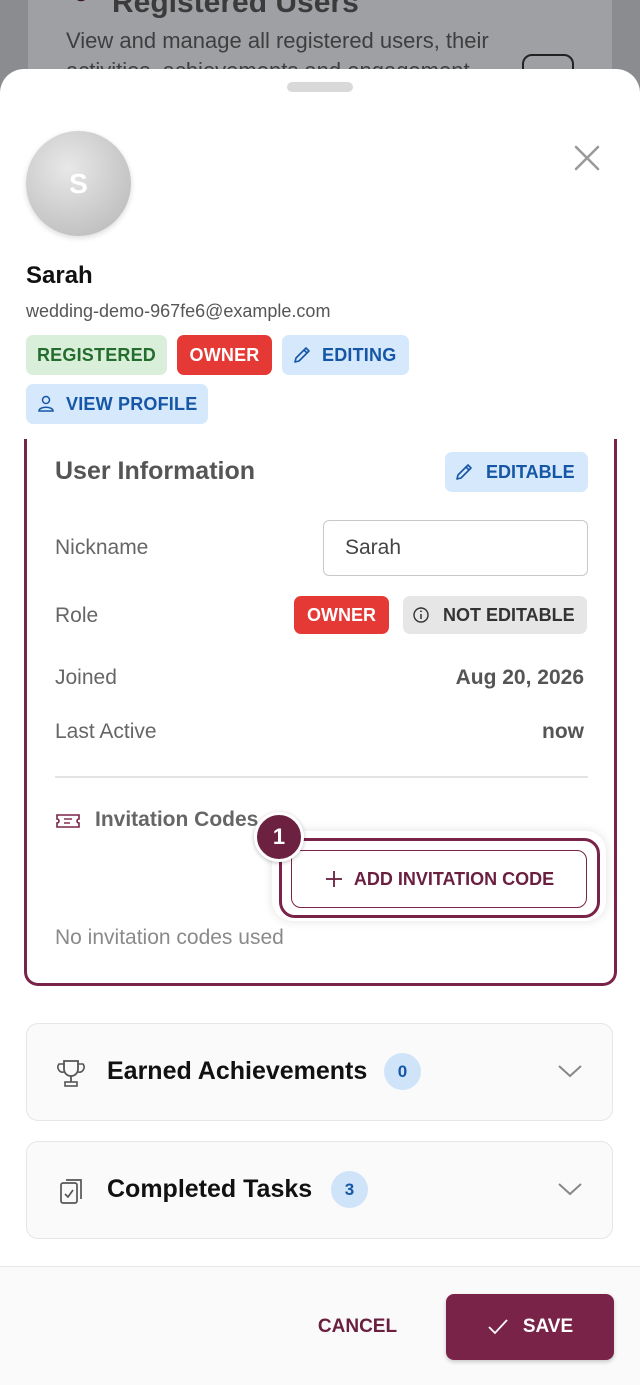 The image size is (640, 1385). Describe the element at coordinates (71, 1191) in the screenshot. I see `clipboard-check-icon` at that location.